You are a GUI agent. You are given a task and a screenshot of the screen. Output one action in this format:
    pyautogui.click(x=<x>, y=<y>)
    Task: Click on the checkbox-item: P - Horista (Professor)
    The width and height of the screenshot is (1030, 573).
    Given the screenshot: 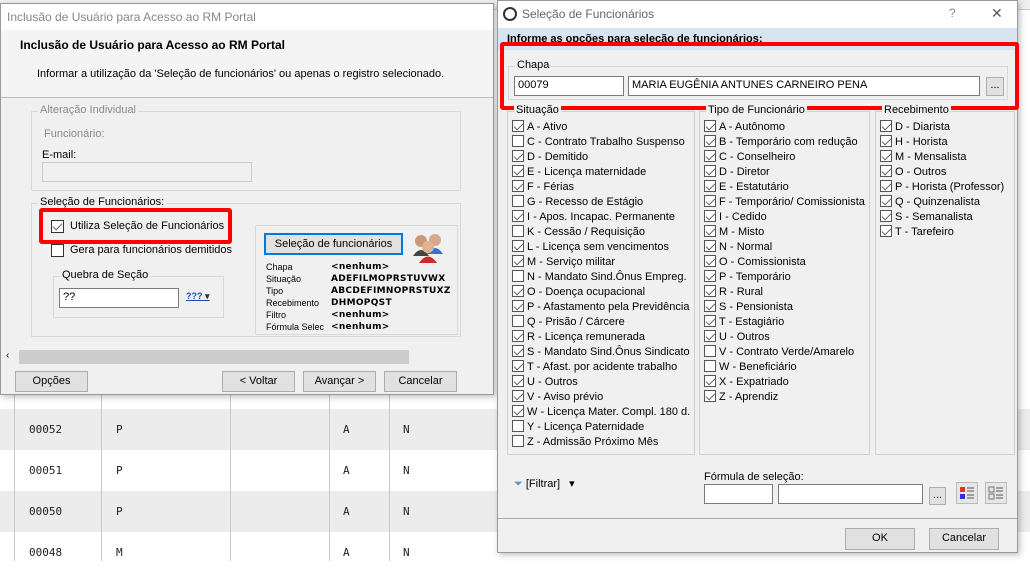 What is the action you would take?
    pyautogui.click(x=942, y=186)
    